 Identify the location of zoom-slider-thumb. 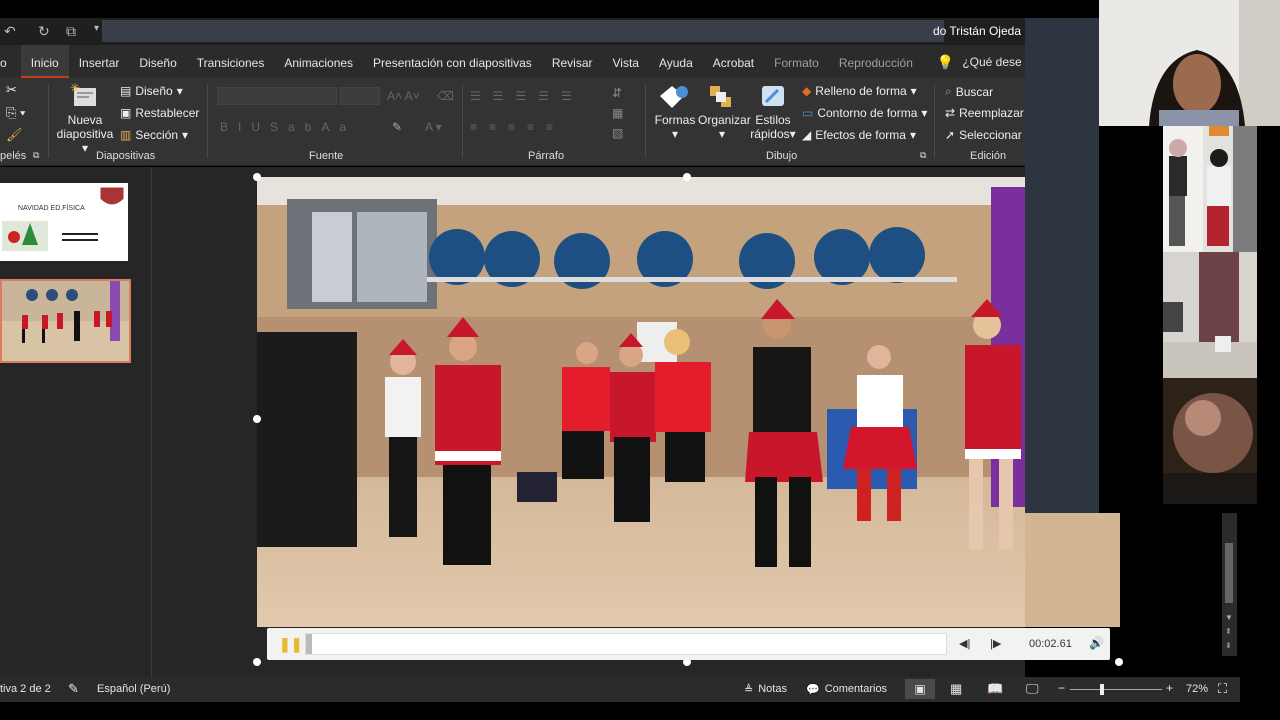
(1102, 689).